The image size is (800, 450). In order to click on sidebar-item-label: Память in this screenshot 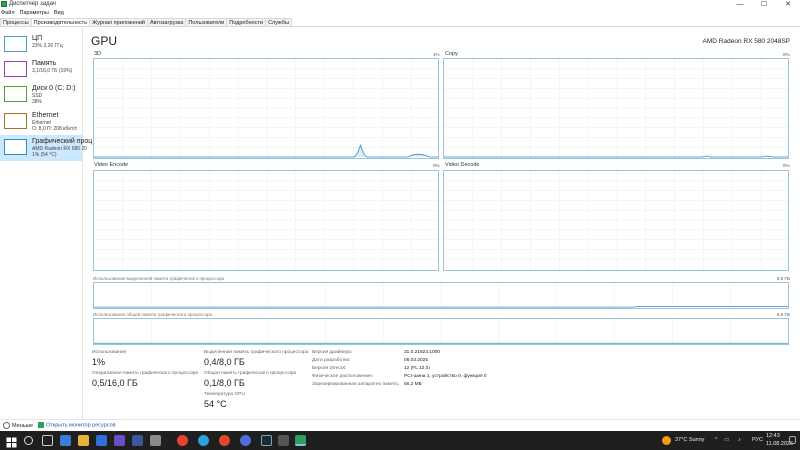, I will do `click(44, 63)`.